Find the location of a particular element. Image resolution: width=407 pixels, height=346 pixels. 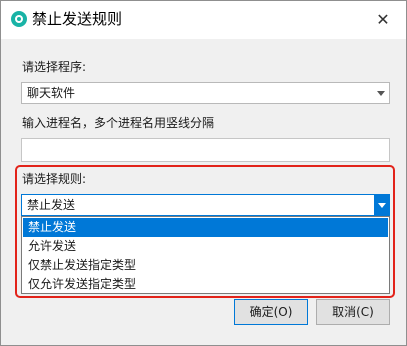

title-bar: 禁止发送规则 ✕ is located at coordinates (203, 20).